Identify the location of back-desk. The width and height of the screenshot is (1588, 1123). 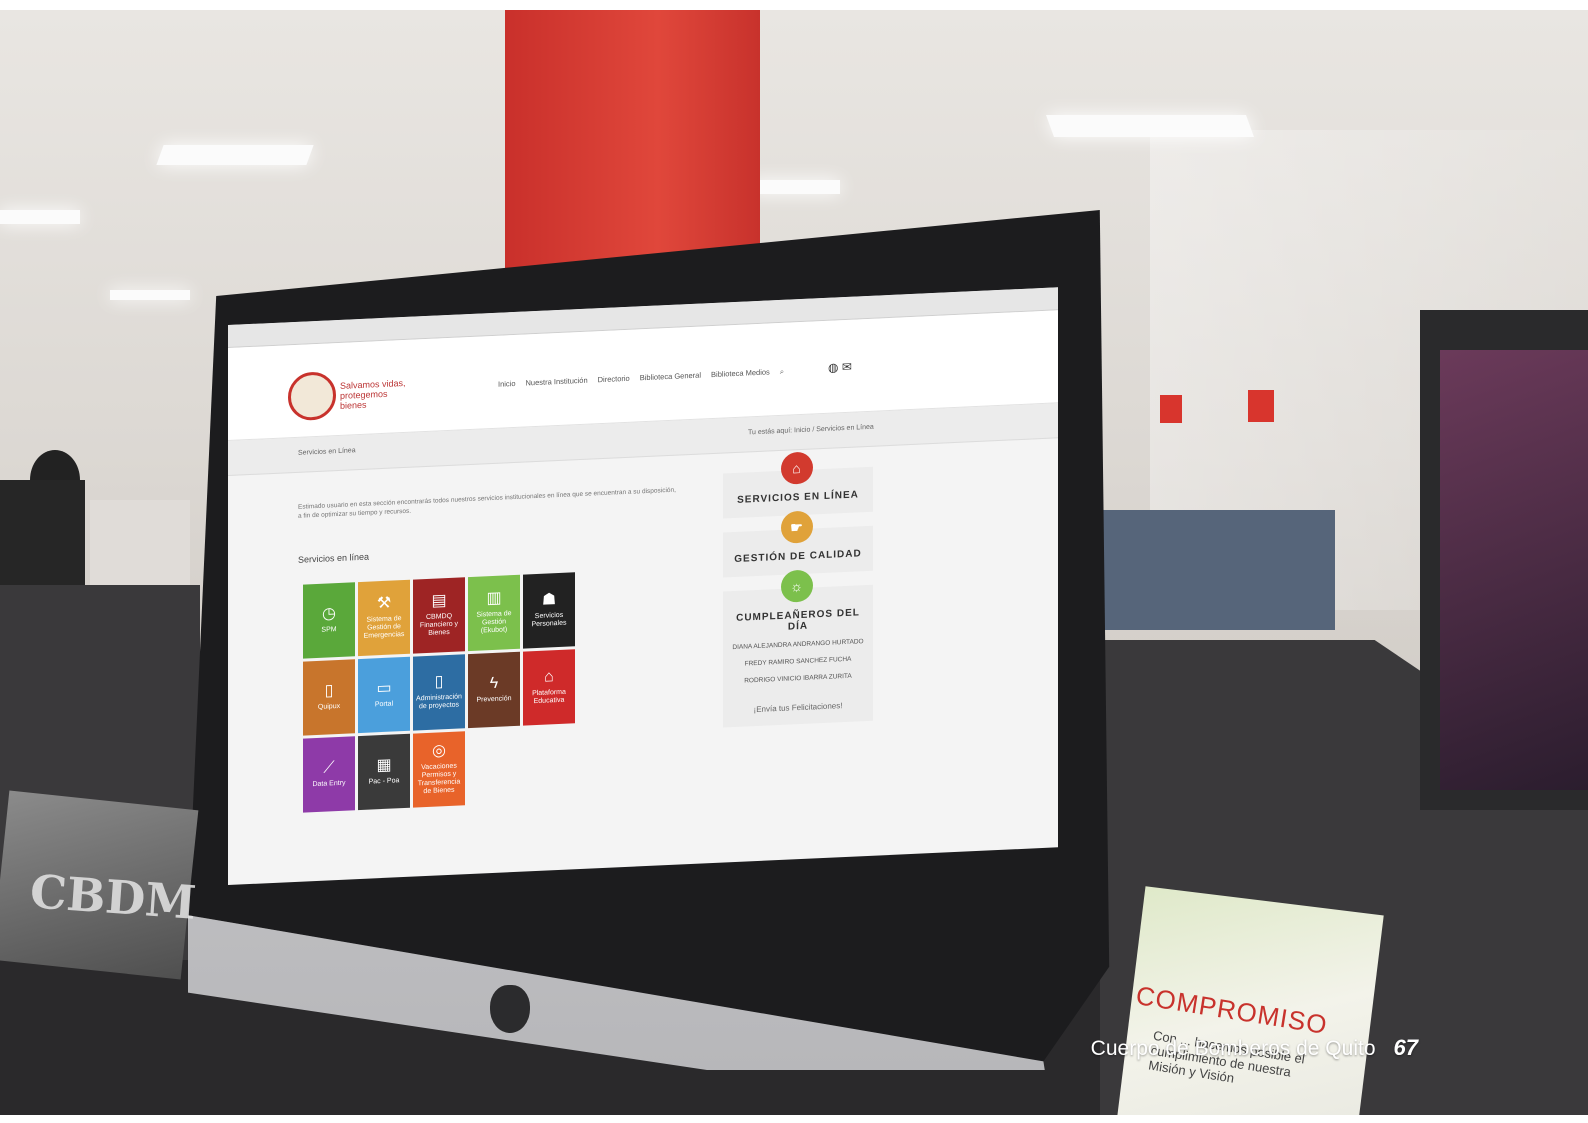
(1215, 570).